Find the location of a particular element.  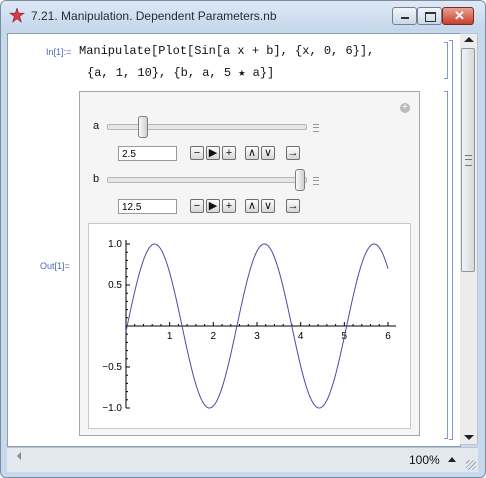

mathematica-star-icon is located at coordinates (17, 15).